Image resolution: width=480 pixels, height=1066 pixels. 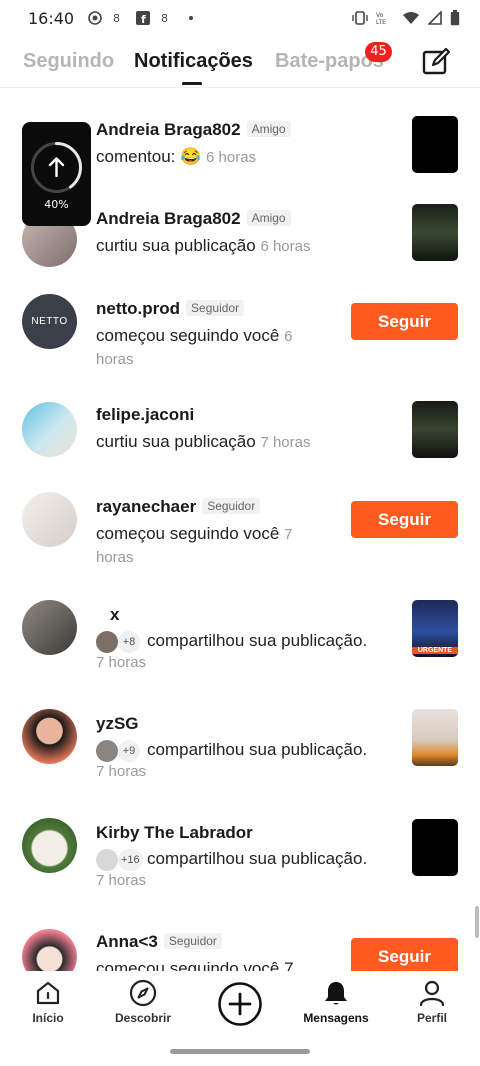 I want to click on nav-item-inicio: Início, so click(x=48, y=1002).